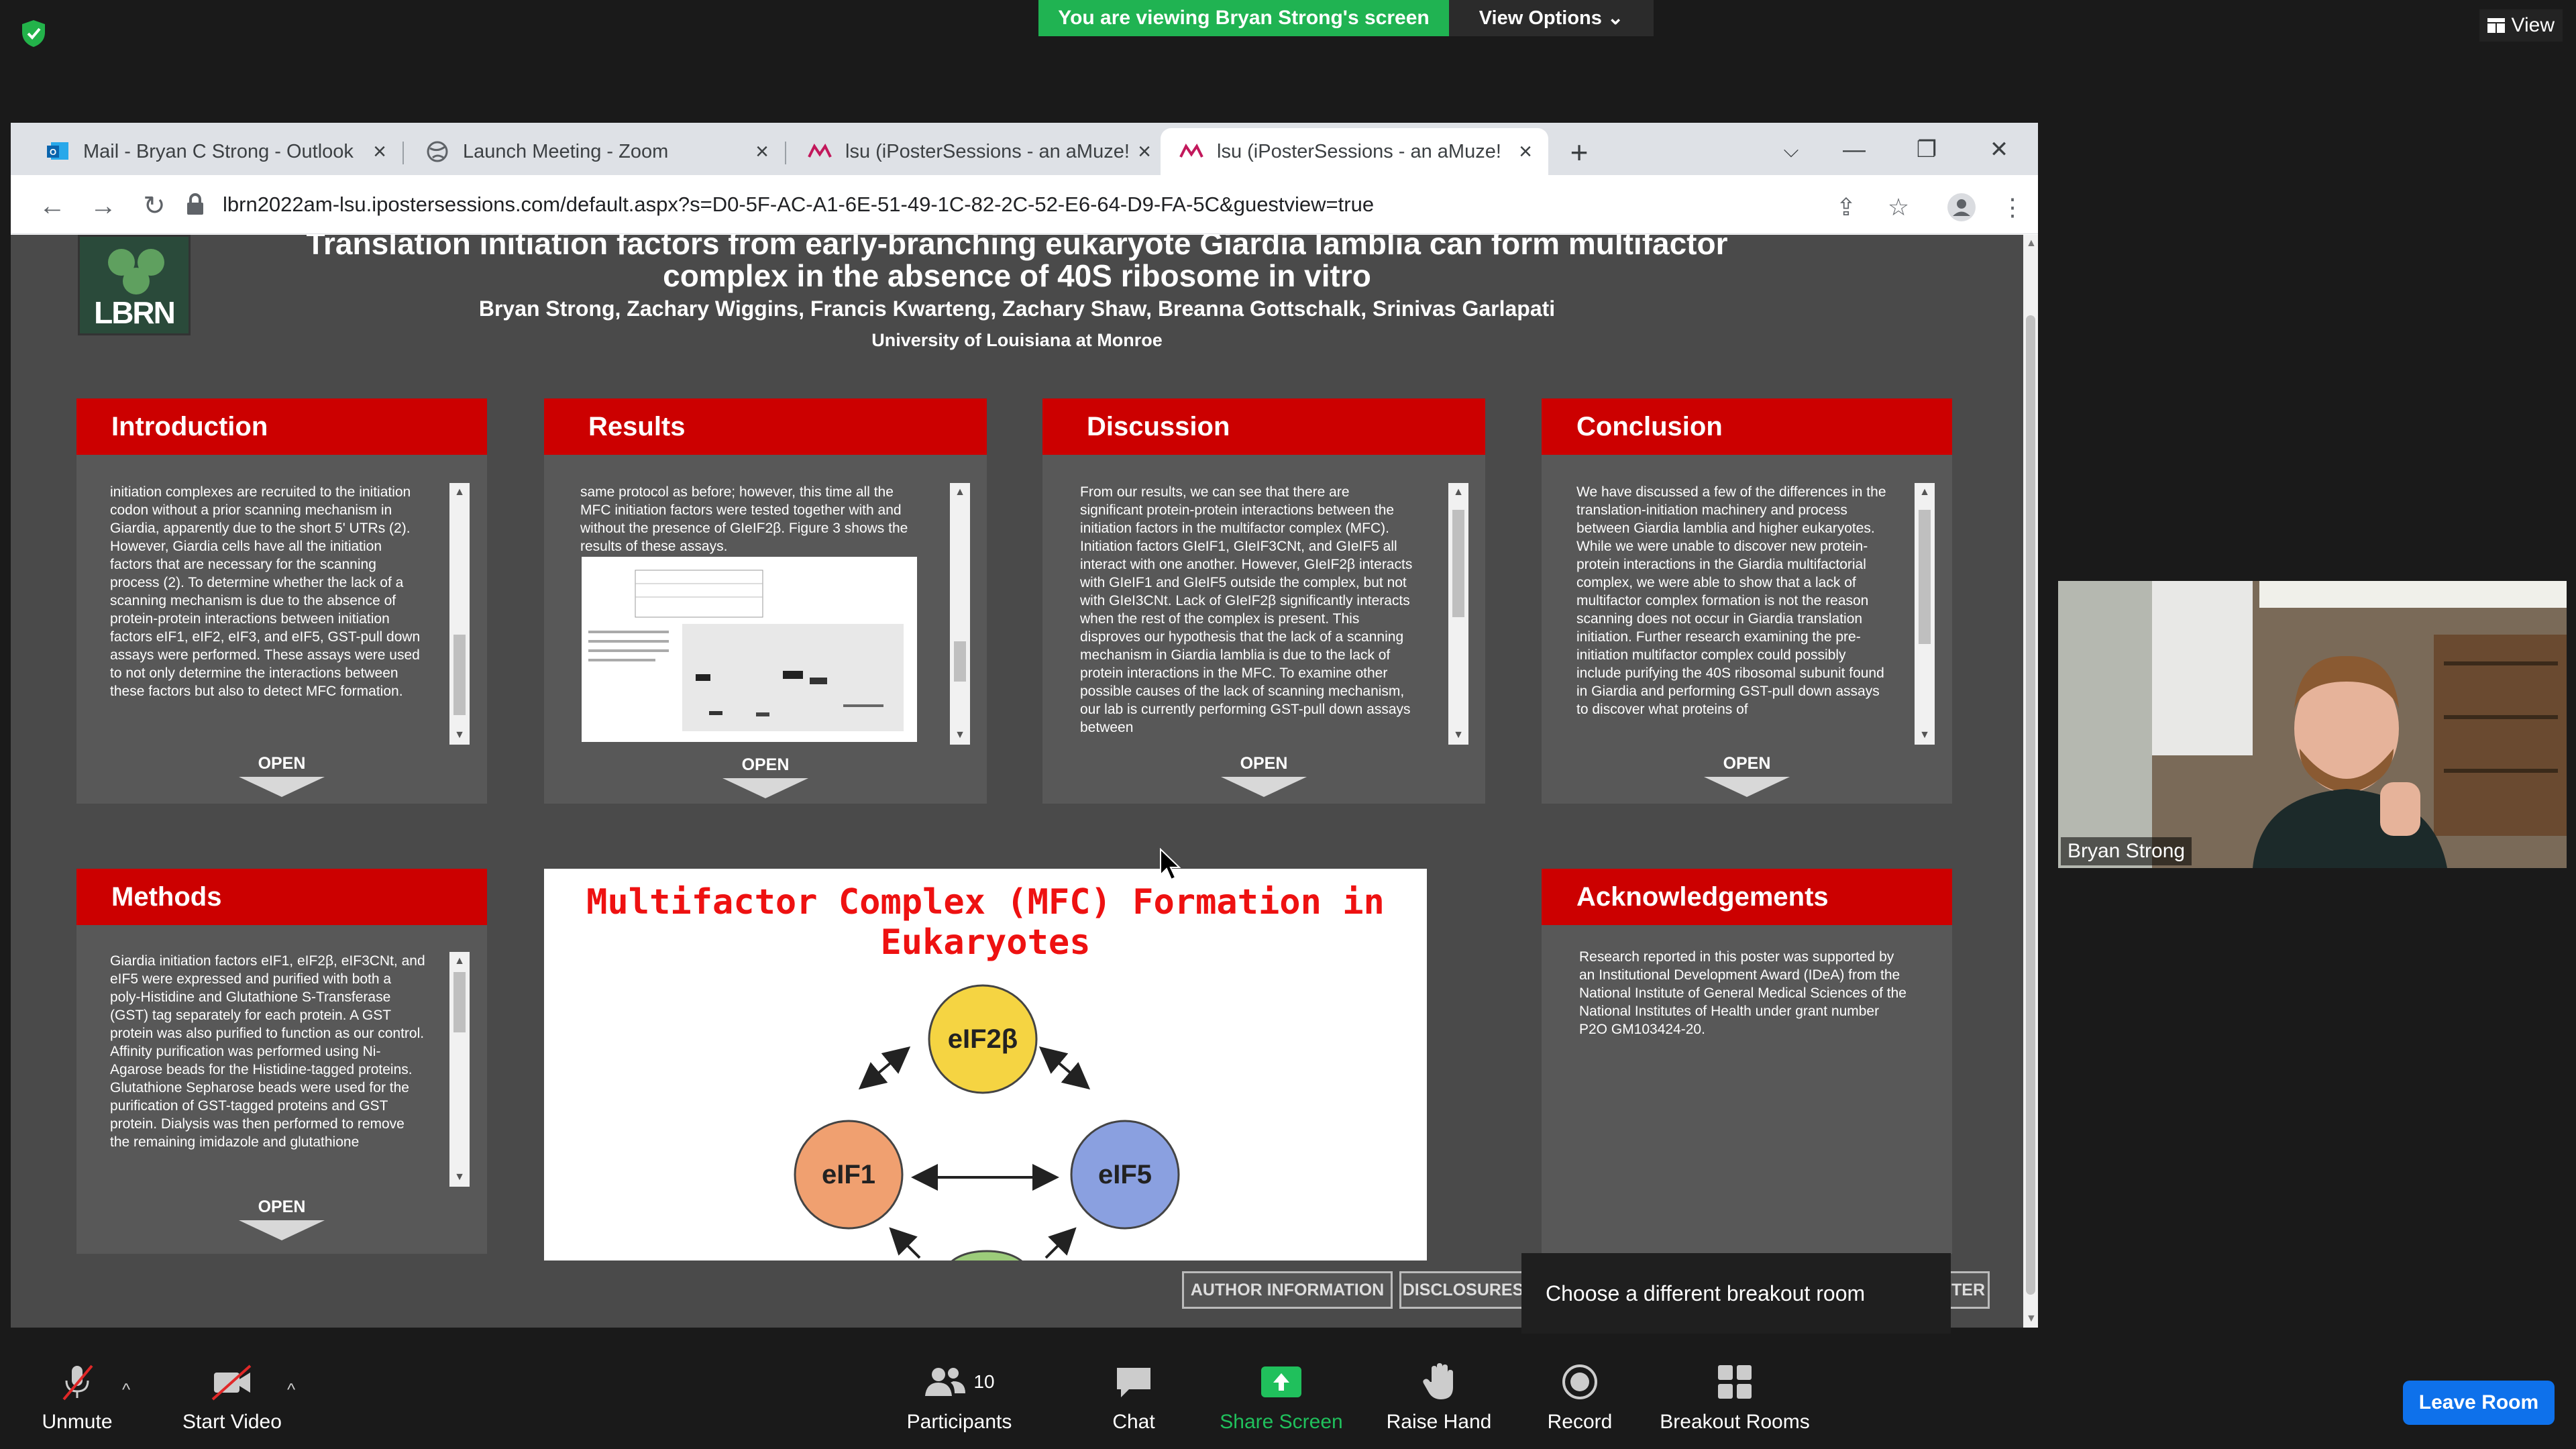  I want to click on participant-video: Bryan Strong, so click(2312, 724).